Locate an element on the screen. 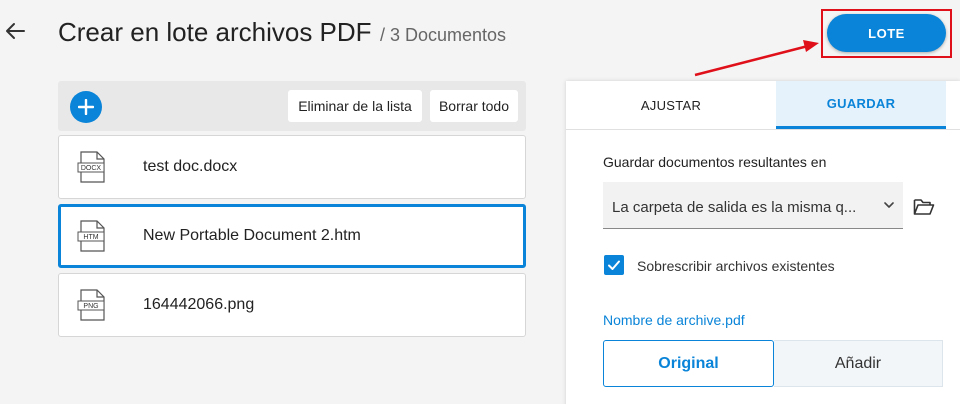 The width and height of the screenshot is (960, 404). folder-open-icon is located at coordinates (924, 207).